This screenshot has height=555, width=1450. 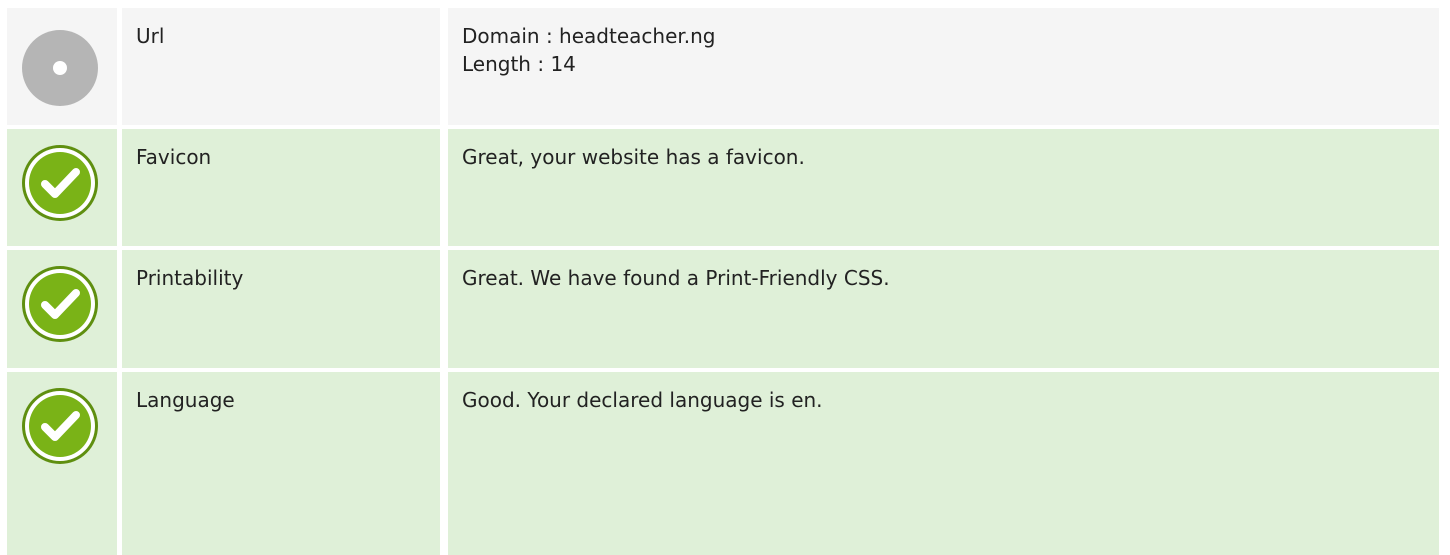 What do you see at coordinates (589, 36) in the screenshot?
I see `url-domain-text: Domain : headteacher.ng` at bounding box center [589, 36].